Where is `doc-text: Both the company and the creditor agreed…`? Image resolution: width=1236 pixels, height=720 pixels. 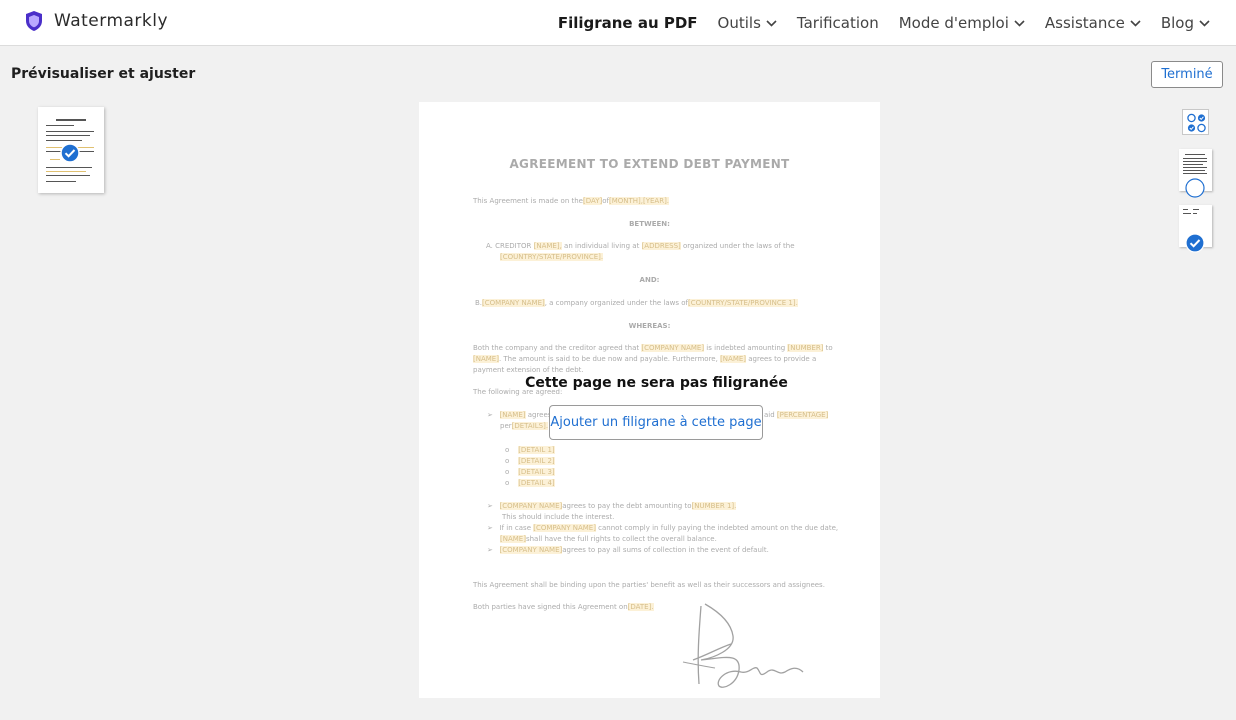 doc-text: Both the company and the creditor agreed… is located at coordinates (556, 348).